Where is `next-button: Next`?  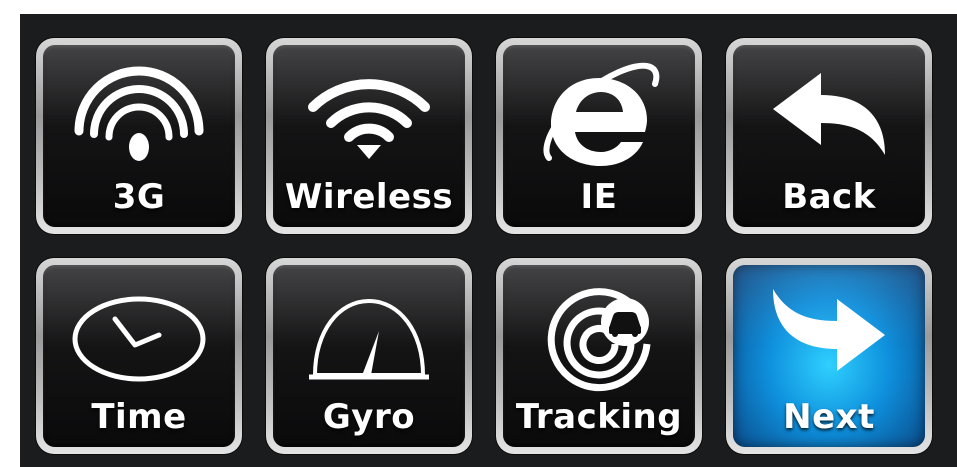 next-button: Next is located at coordinates (829, 356).